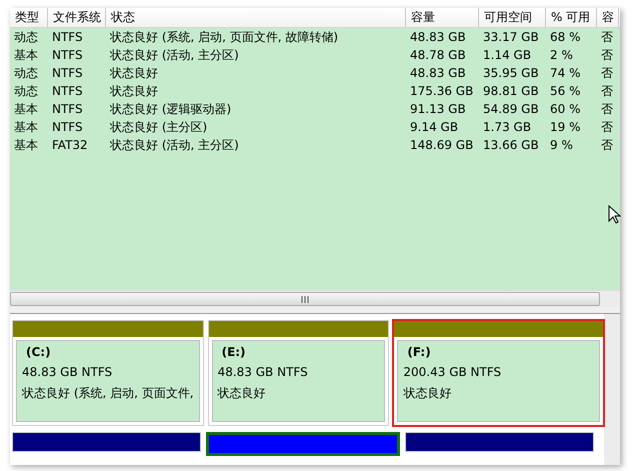 This screenshot has width=636, height=471. What do you see at coordinates (438, 109) in the screenshot?
I see `table-cell-text: 91.13 GB` at bounding box center [438, 109].